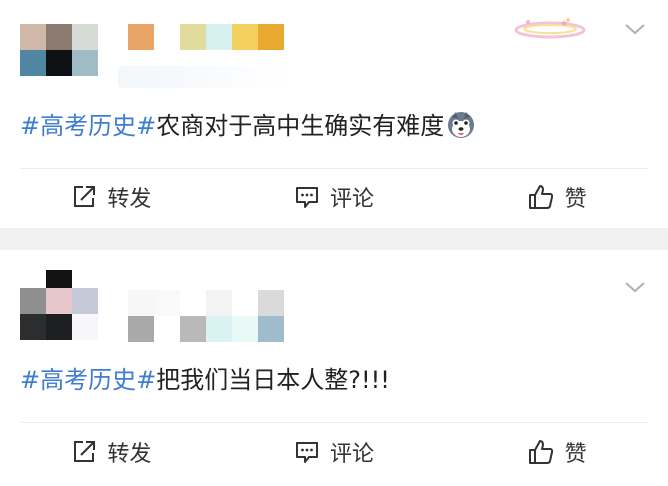 Image resolution: width=668 pixels, height=486 pixels. Describe the element at coordinates (334, 239) in the screenshot. I see `post-separator` at that location.